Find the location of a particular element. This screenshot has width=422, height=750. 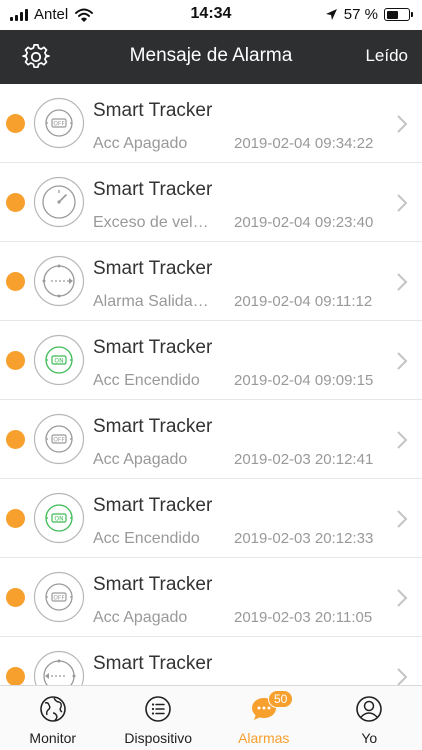

alarm-time: 2019-02-04 09:34:22 is located at coordinates (304, 143).